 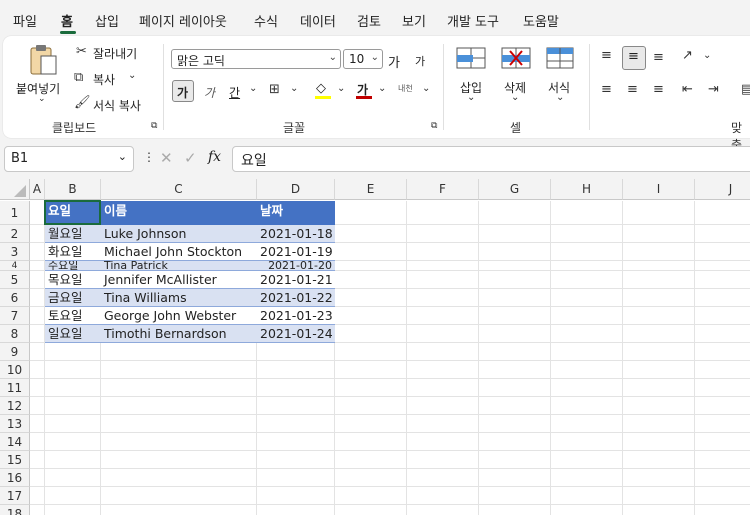 I want to click on table-cell: 화요일, so click(x=73, y=252).